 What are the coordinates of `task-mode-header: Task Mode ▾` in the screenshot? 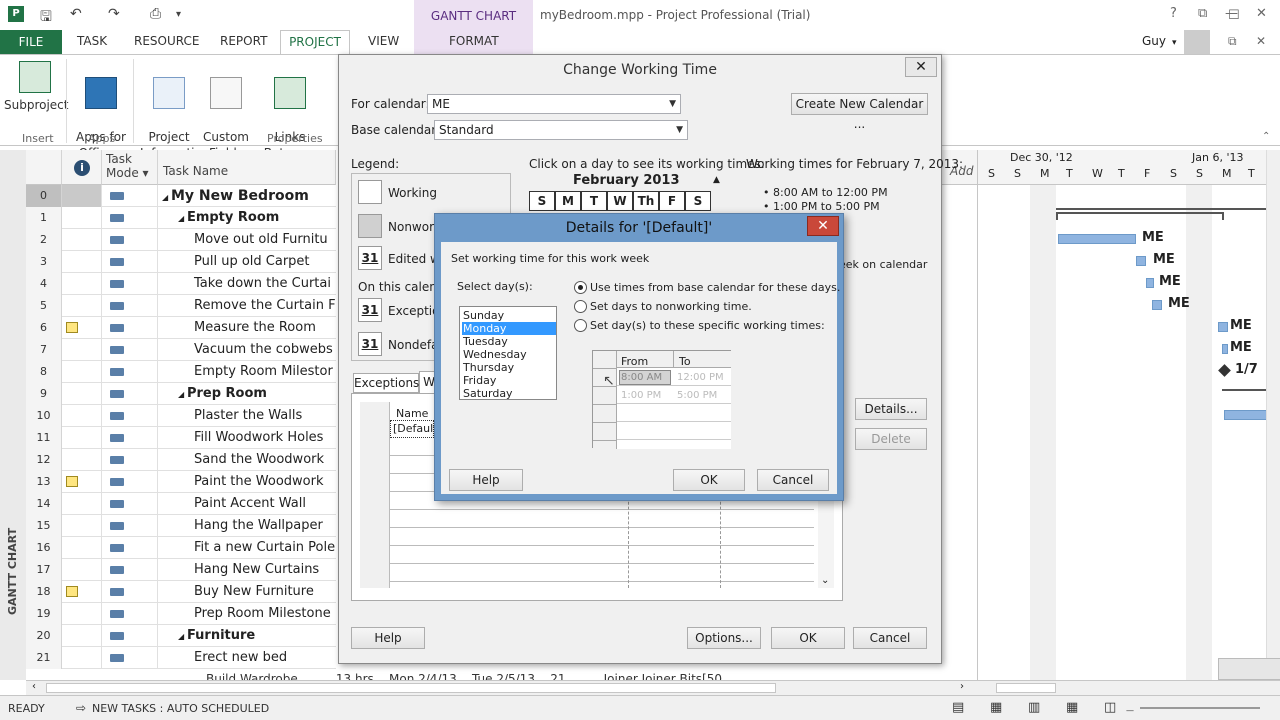 It's located at (130, 167).